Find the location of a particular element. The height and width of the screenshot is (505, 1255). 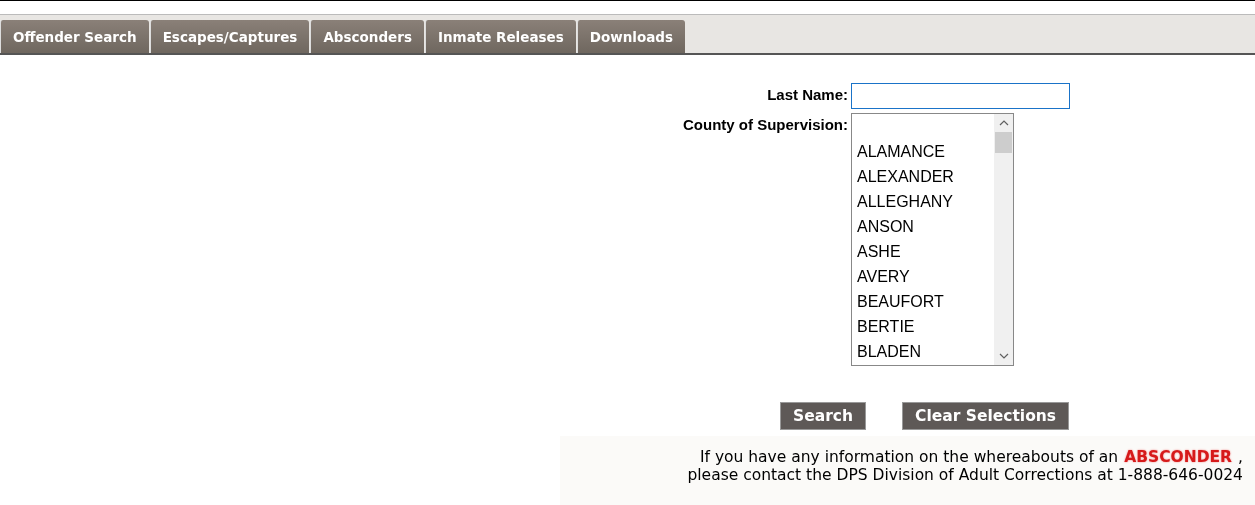

notice-contact-text: please contact the DPS Division of Adult Corrections at 1-888-646-0024 is located at coordinates (965, 475).